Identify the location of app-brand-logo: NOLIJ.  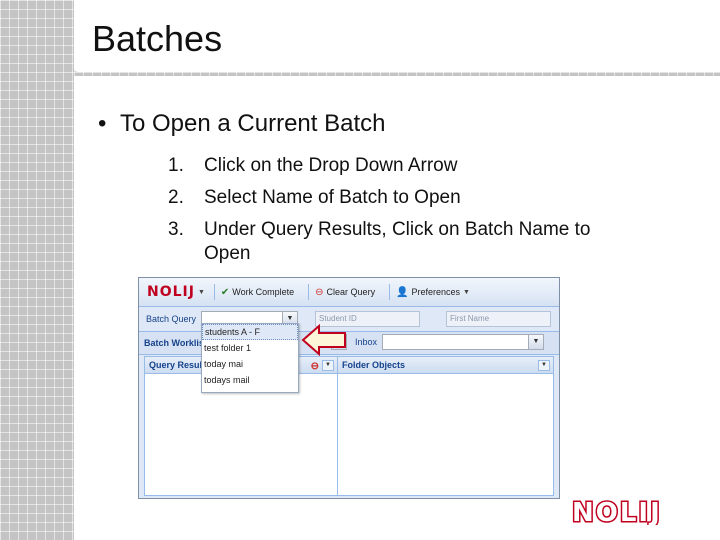
(171, 292).